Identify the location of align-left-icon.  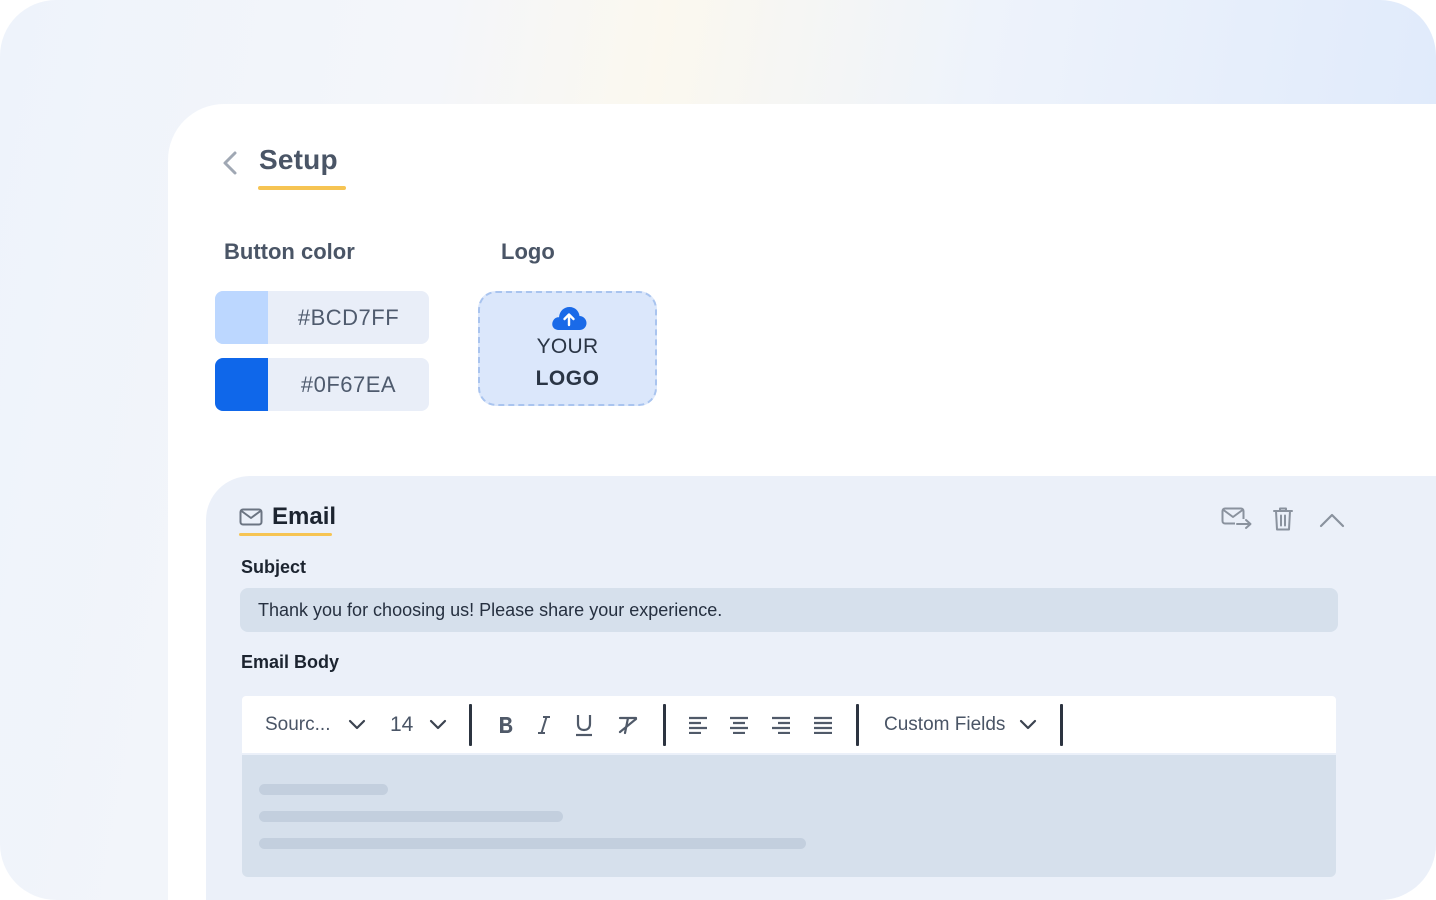
(698, 725).